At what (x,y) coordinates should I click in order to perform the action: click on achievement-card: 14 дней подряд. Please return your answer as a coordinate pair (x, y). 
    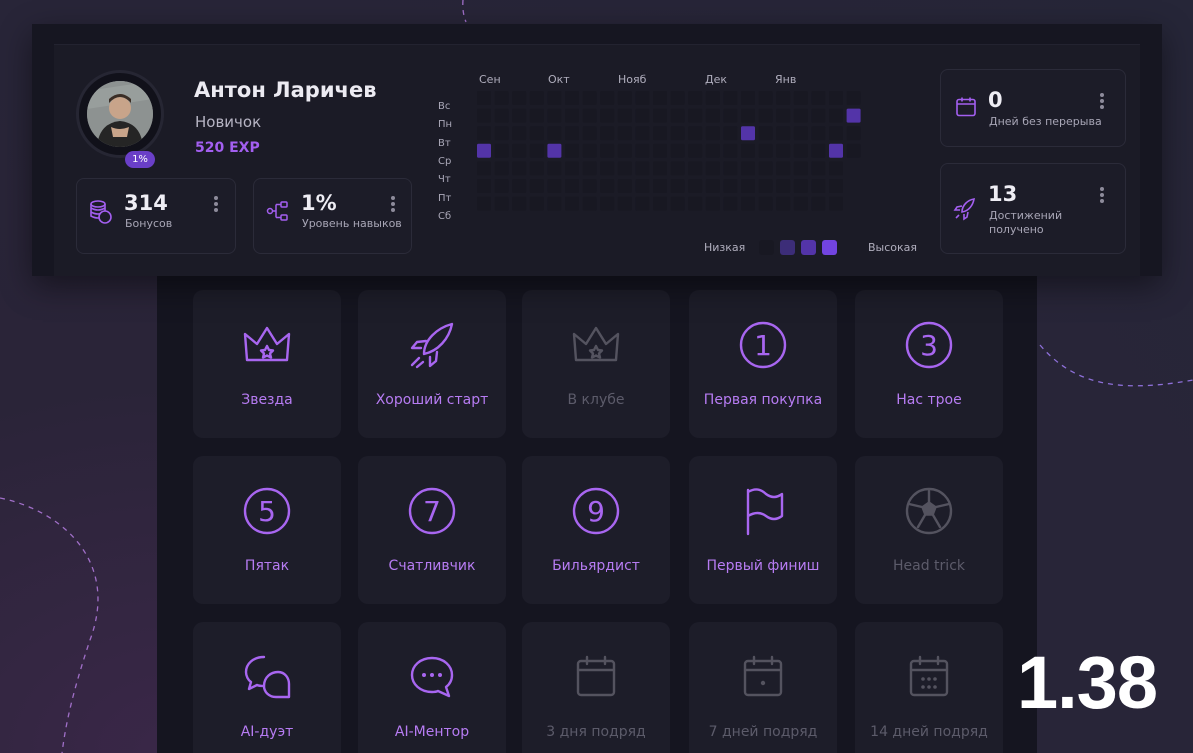
    Looking at the image, I should click on (929, 687).